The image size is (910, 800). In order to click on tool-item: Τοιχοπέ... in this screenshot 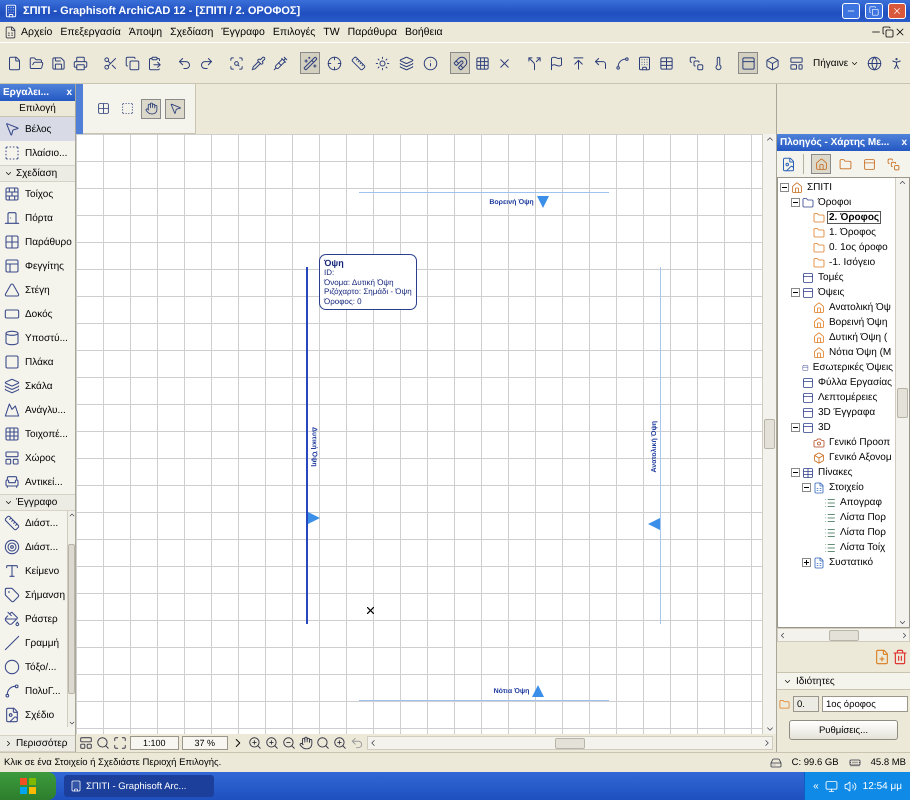, I will do `click(37, 434)`.